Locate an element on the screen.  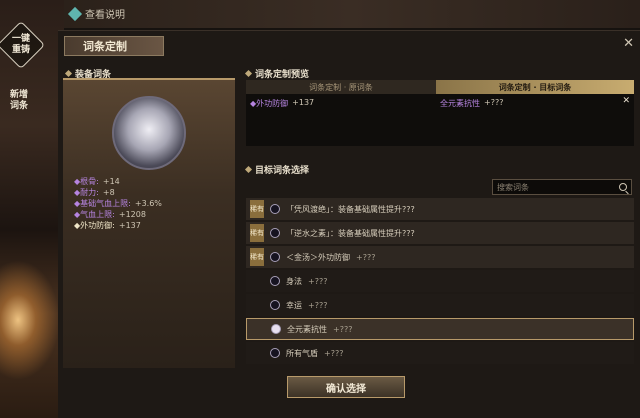
stat-row: ◆外功防御: +137 is located at coordinates (107, 225).